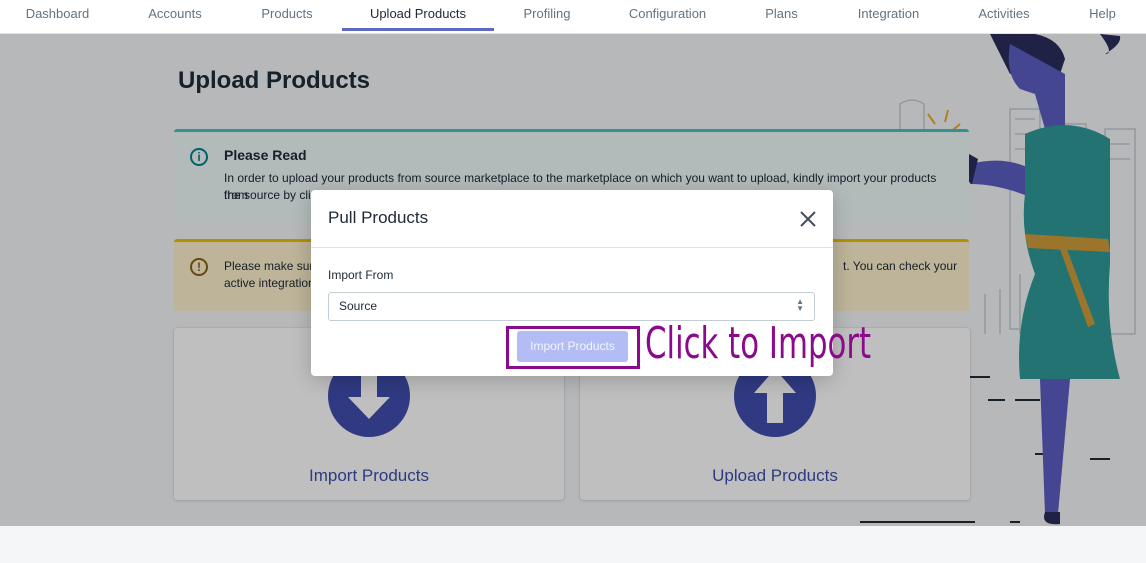  Describe the element at coordinates (361, 275) in the screenshot. I see `import-from-label: Import From` at that location.